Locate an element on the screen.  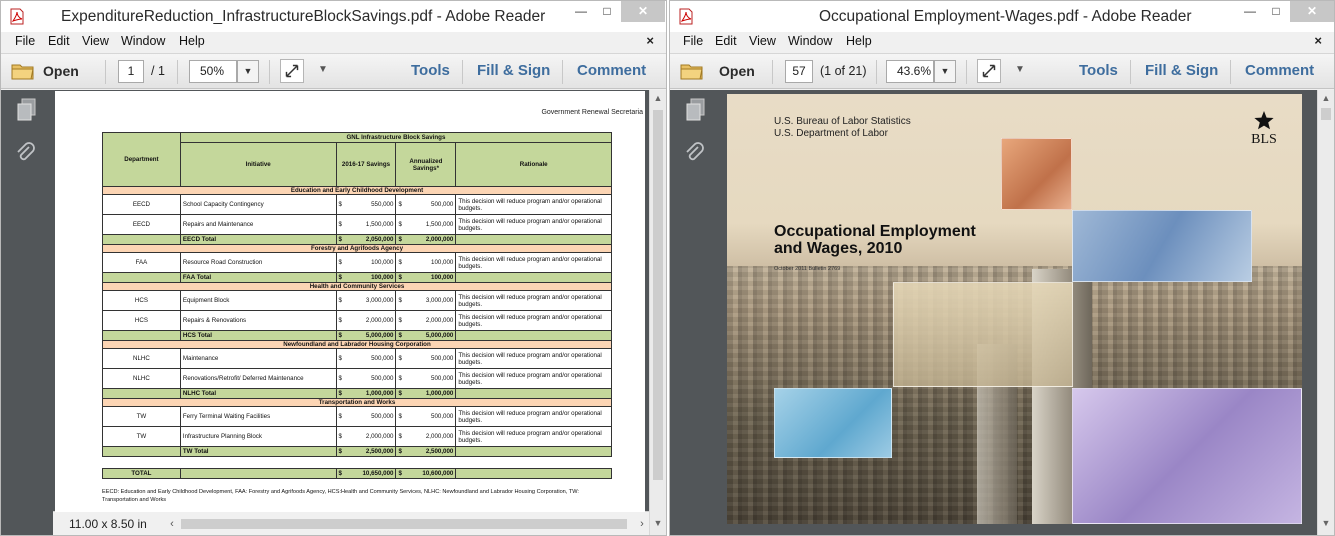
scroll-right-icon: › is located at coordinates (642, 524).